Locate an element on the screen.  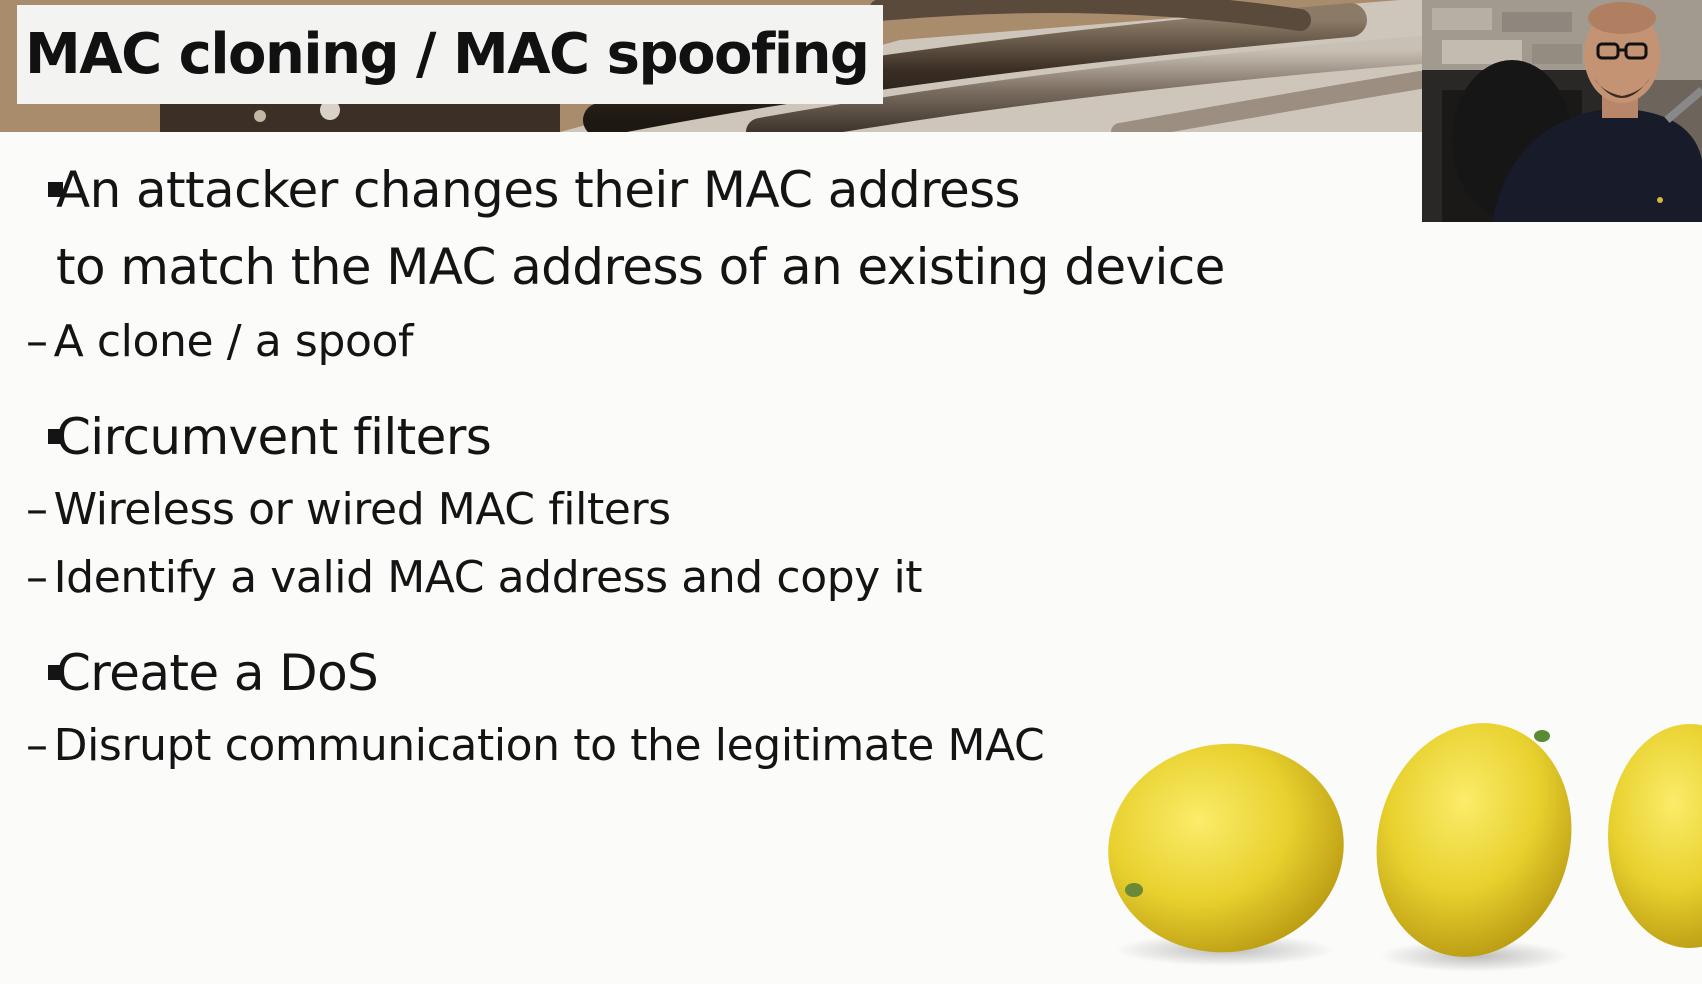
bullet-text: Create a DoS is located at coordinates (217, 673).